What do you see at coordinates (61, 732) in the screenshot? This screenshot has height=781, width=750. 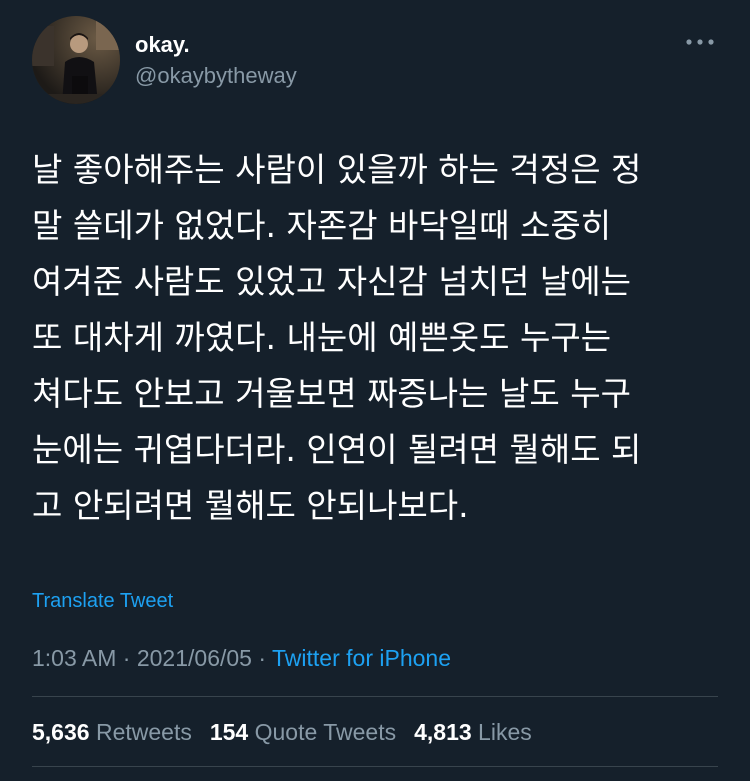 I see `retweets-count: 5,636` at bounding box center [61, 732].